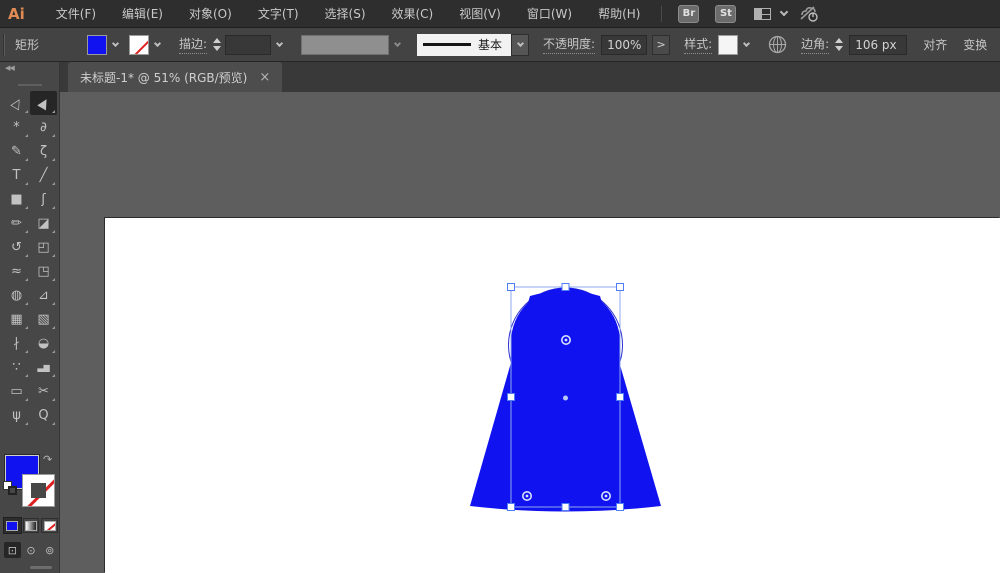 The height and width of the screenshot is (573, 1000). What do you see at coordinates (345, 44) in the screenshot?
I see `width-profile-dropdown` at bounding box center [345, 44].